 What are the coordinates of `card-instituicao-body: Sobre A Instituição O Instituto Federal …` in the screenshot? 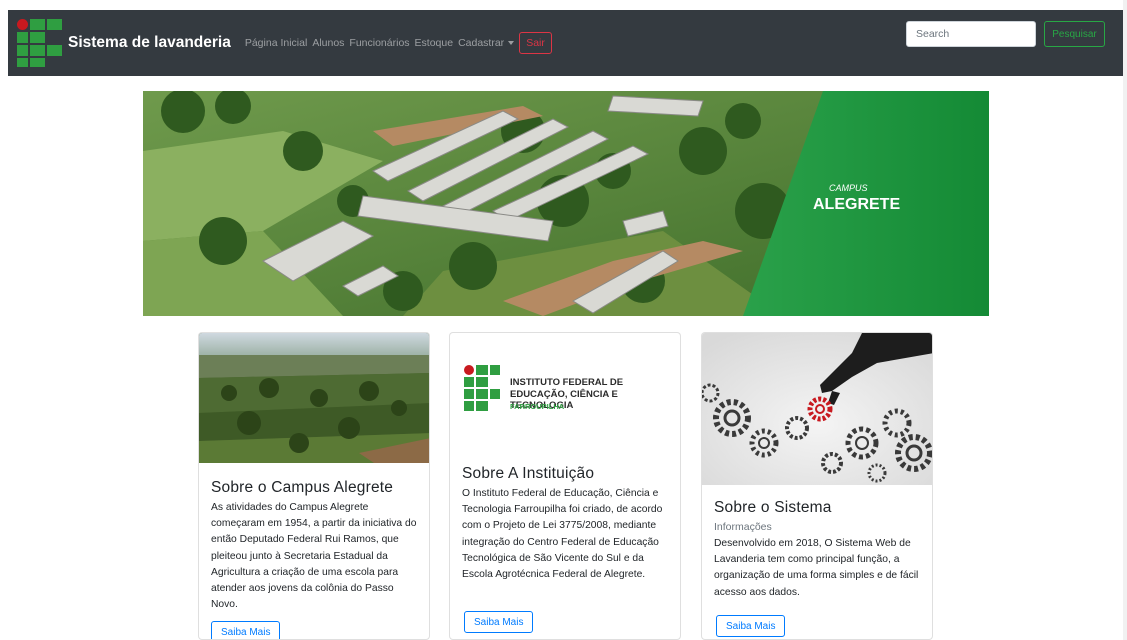 It's located at (566, 524).